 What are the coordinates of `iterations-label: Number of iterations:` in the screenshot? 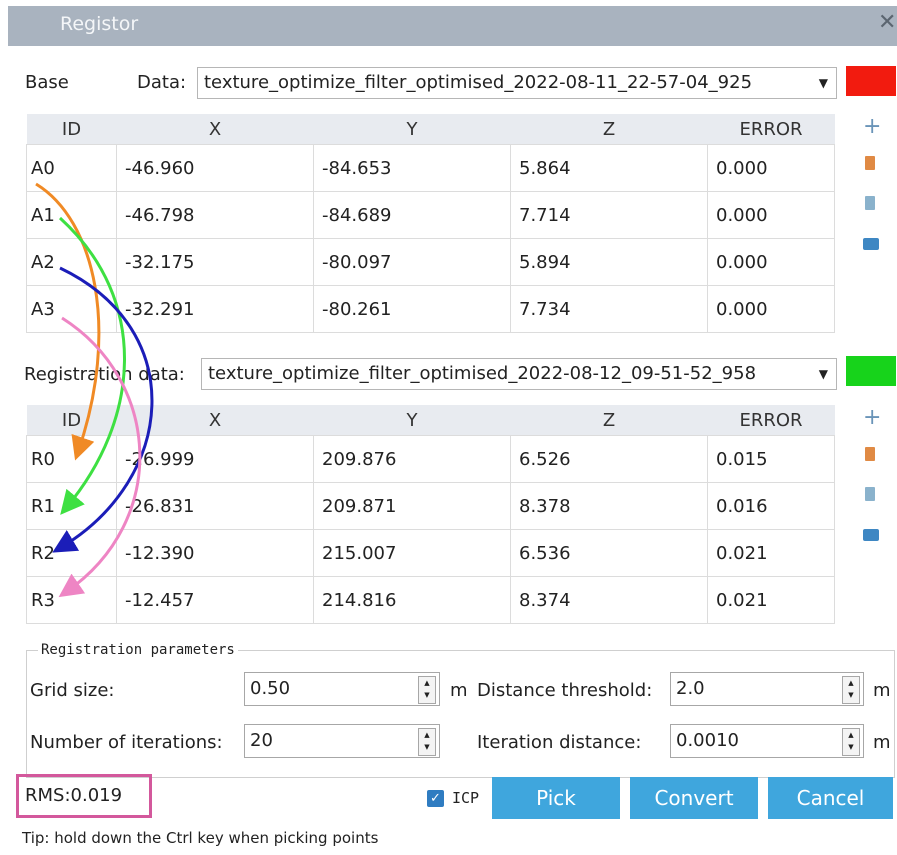 It's located at (126, 742).